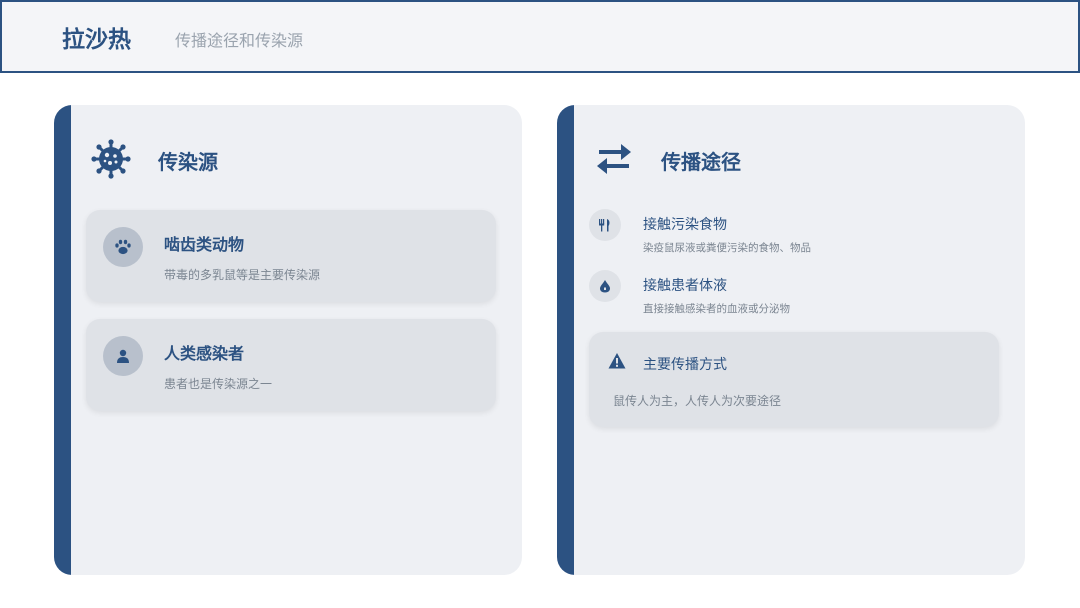 The height and width of the screenshot is (608, 1080). Describe the element at coordinates (617, 361) in the screenshot. I see `warning-icon` at that location.